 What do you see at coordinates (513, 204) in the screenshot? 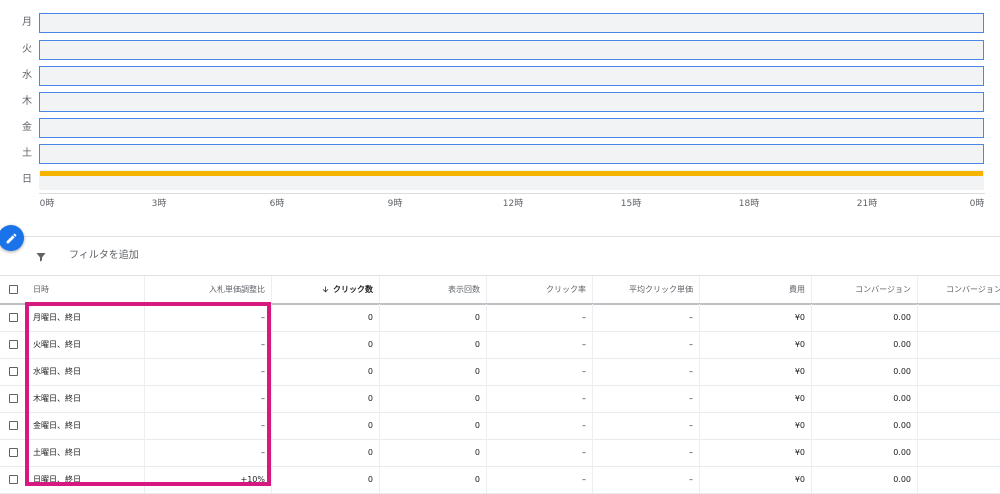
I see `time-tick: 12時` at bounding box center [513, 204].